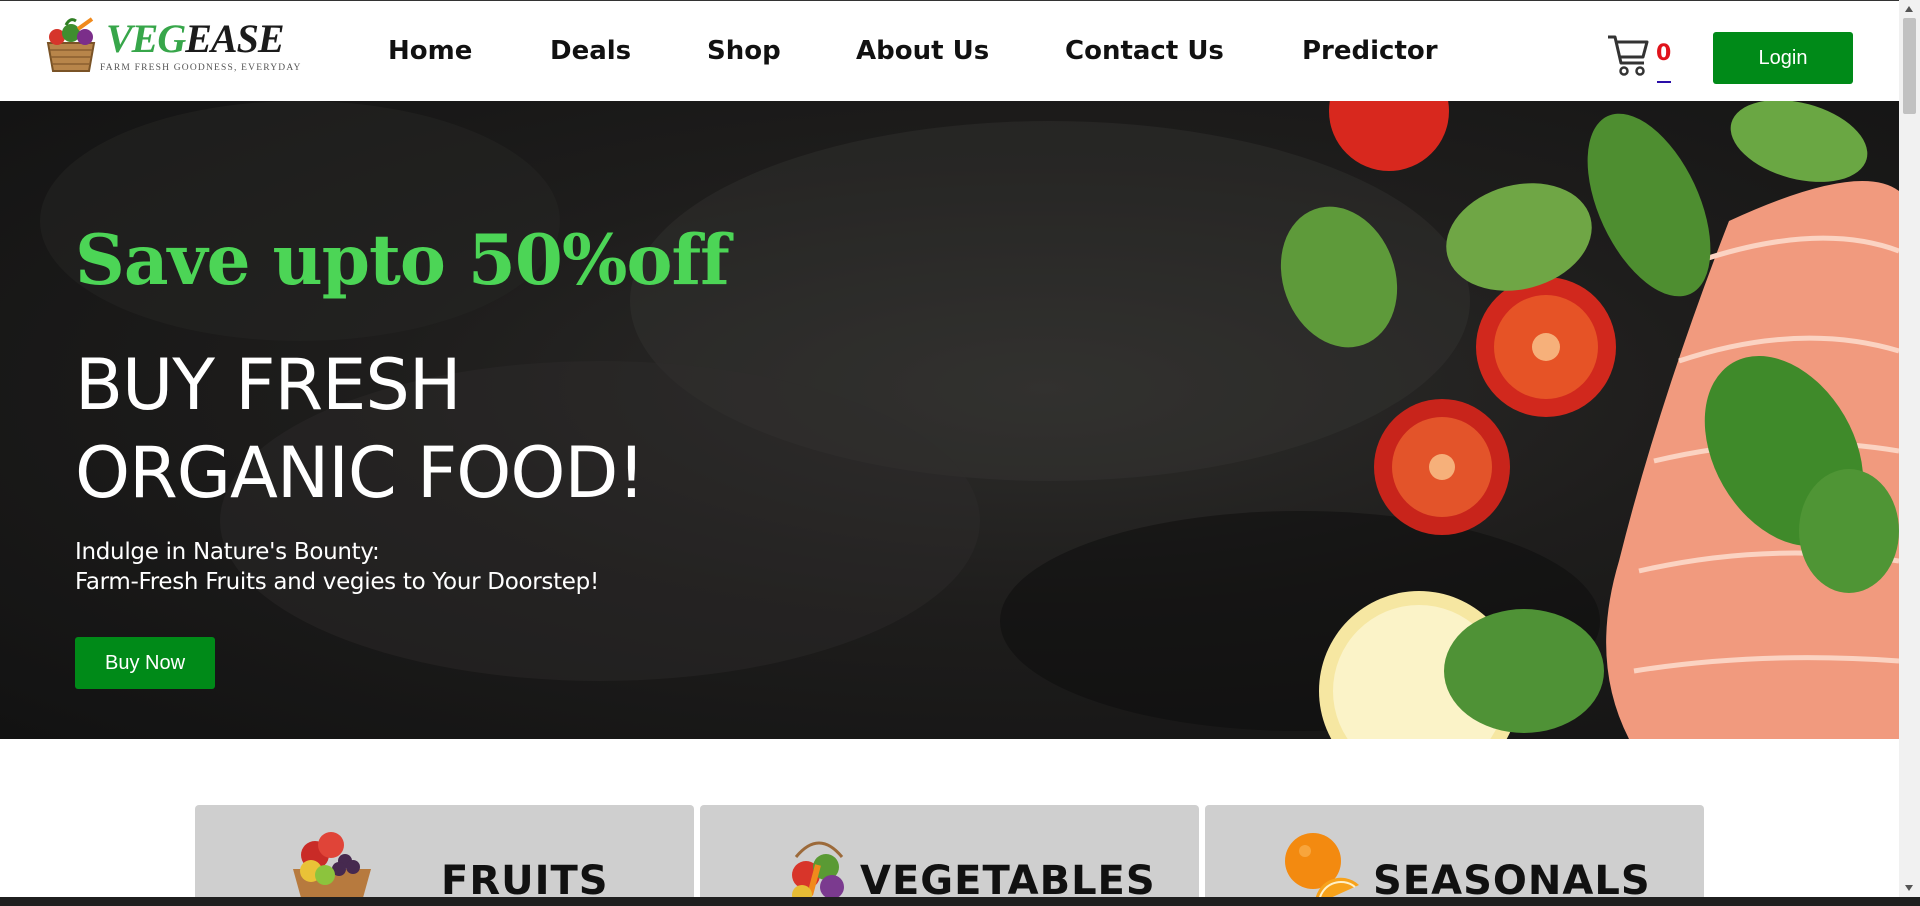  What do you see at coordinates (1909, 888) in the screenshot?
I see `scroll-down-arrow-icon` at bounding box center [1909, 888].